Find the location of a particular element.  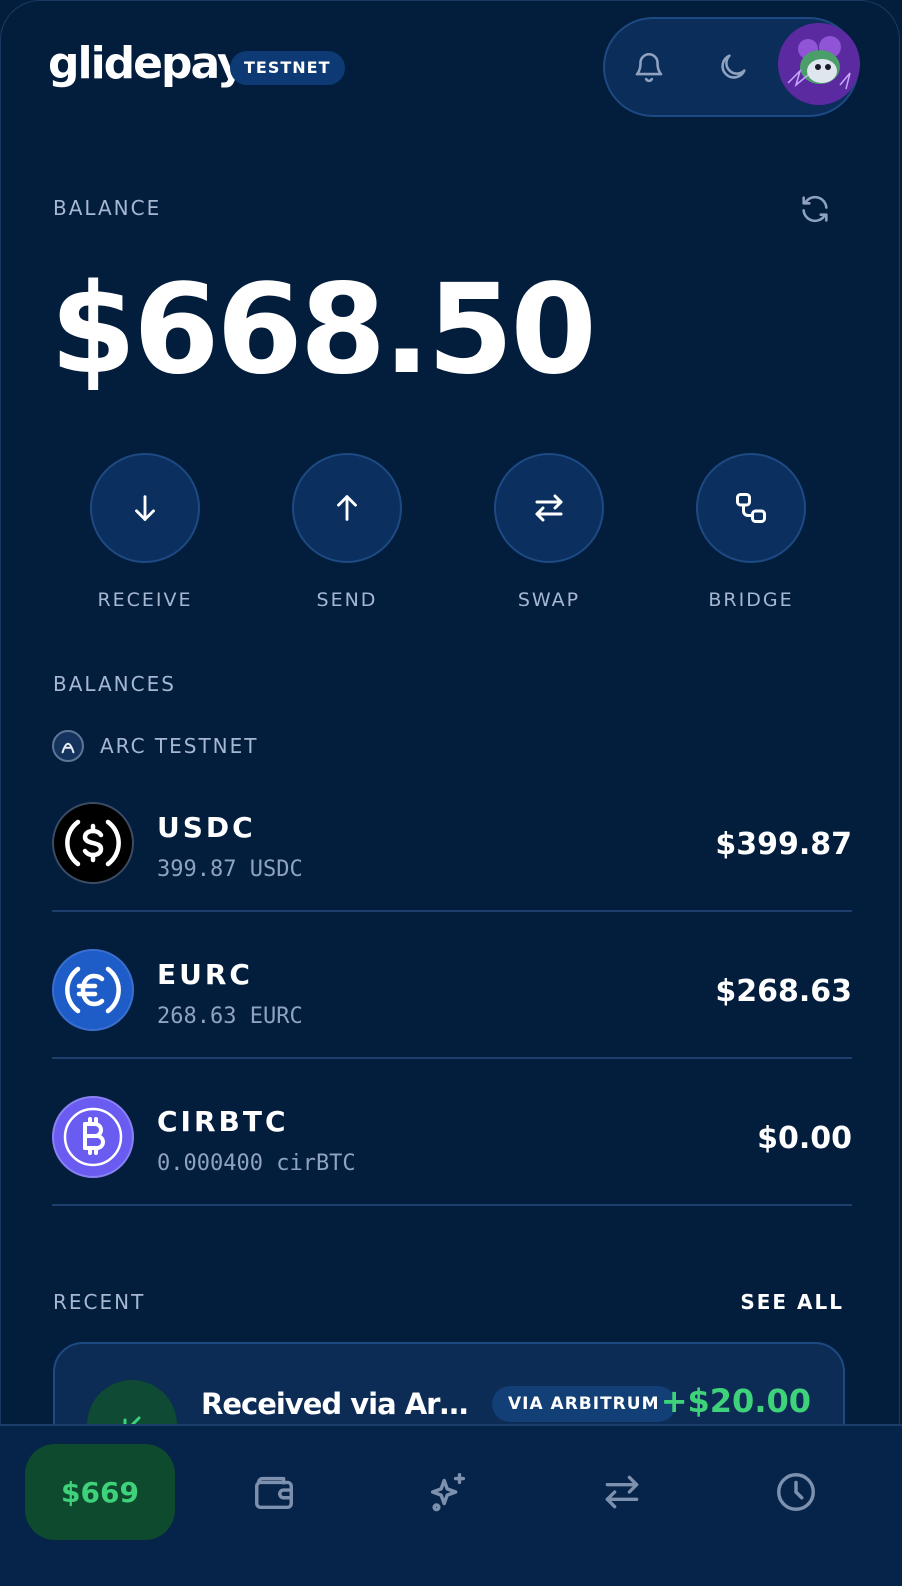

avatar is located at coordinates (819, 64).